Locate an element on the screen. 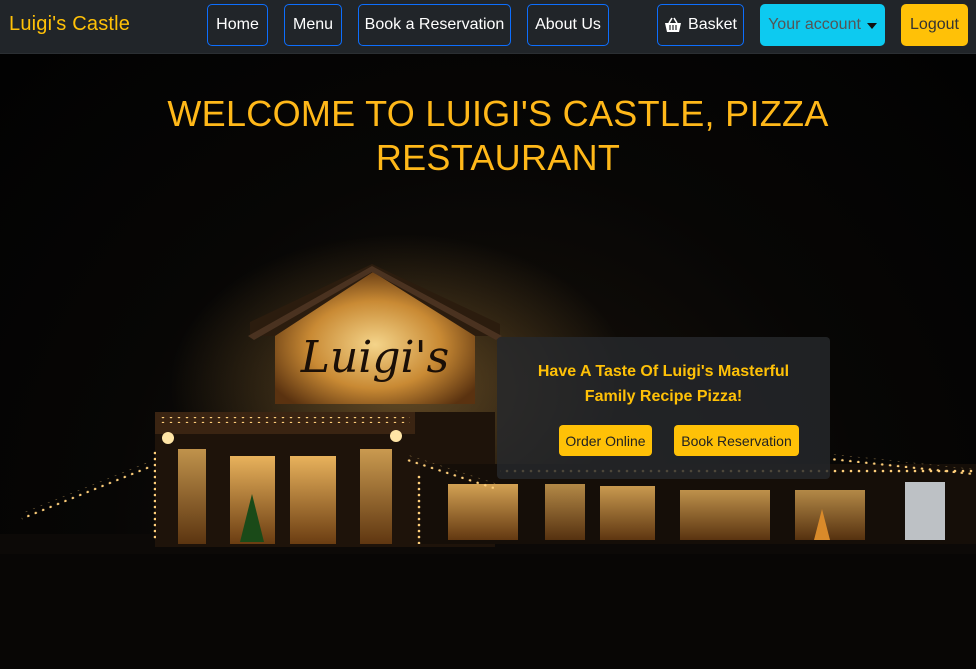 The height and width of the screenshot is (669, 976). nav-book-reservation-button: Book a Reservation is located at coordinates (434, 25).